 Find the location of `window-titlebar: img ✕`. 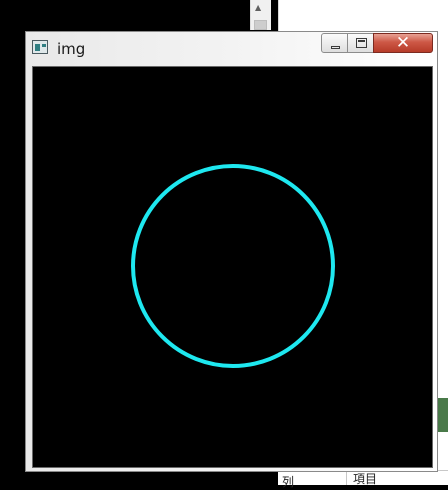

window-titlebar: img ✕ is located at coordinates (231, 47).